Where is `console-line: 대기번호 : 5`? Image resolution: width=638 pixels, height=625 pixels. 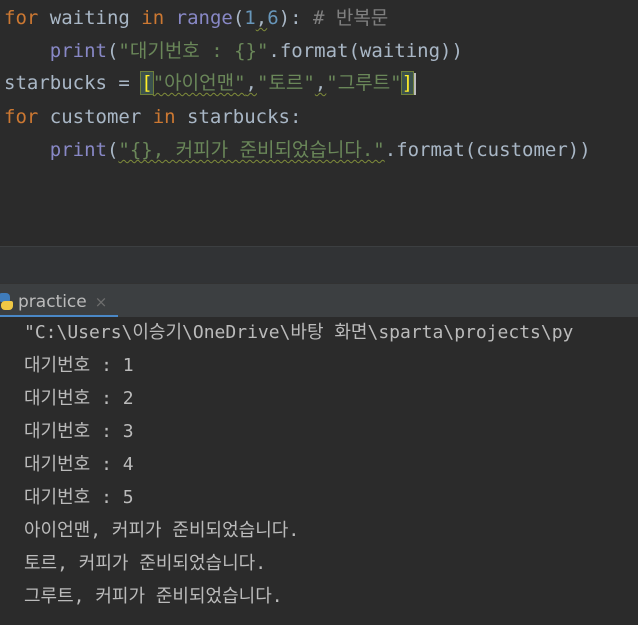 console-line: 대기번호 : 5 is located at coordinates (79, 497).